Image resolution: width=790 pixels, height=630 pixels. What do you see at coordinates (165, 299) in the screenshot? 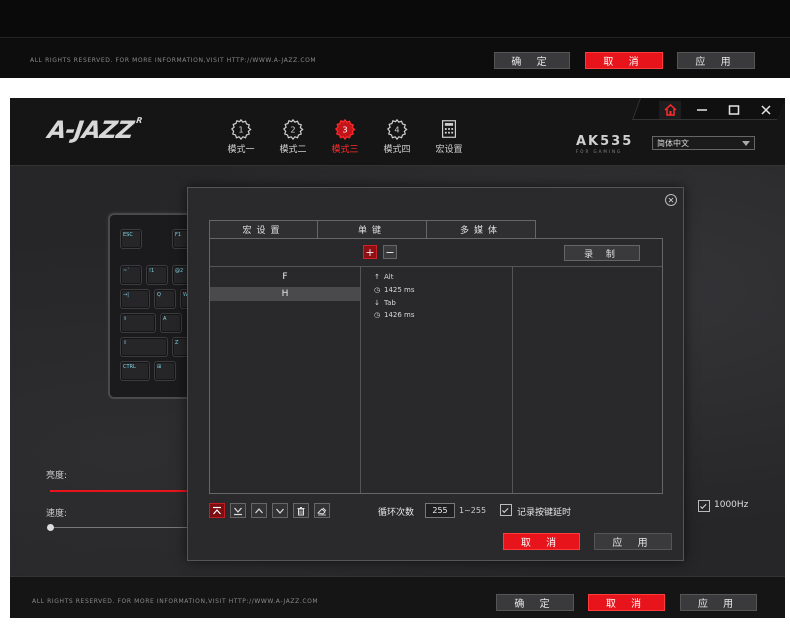
I see `key-q: Q` at bounding box center [165, 299].